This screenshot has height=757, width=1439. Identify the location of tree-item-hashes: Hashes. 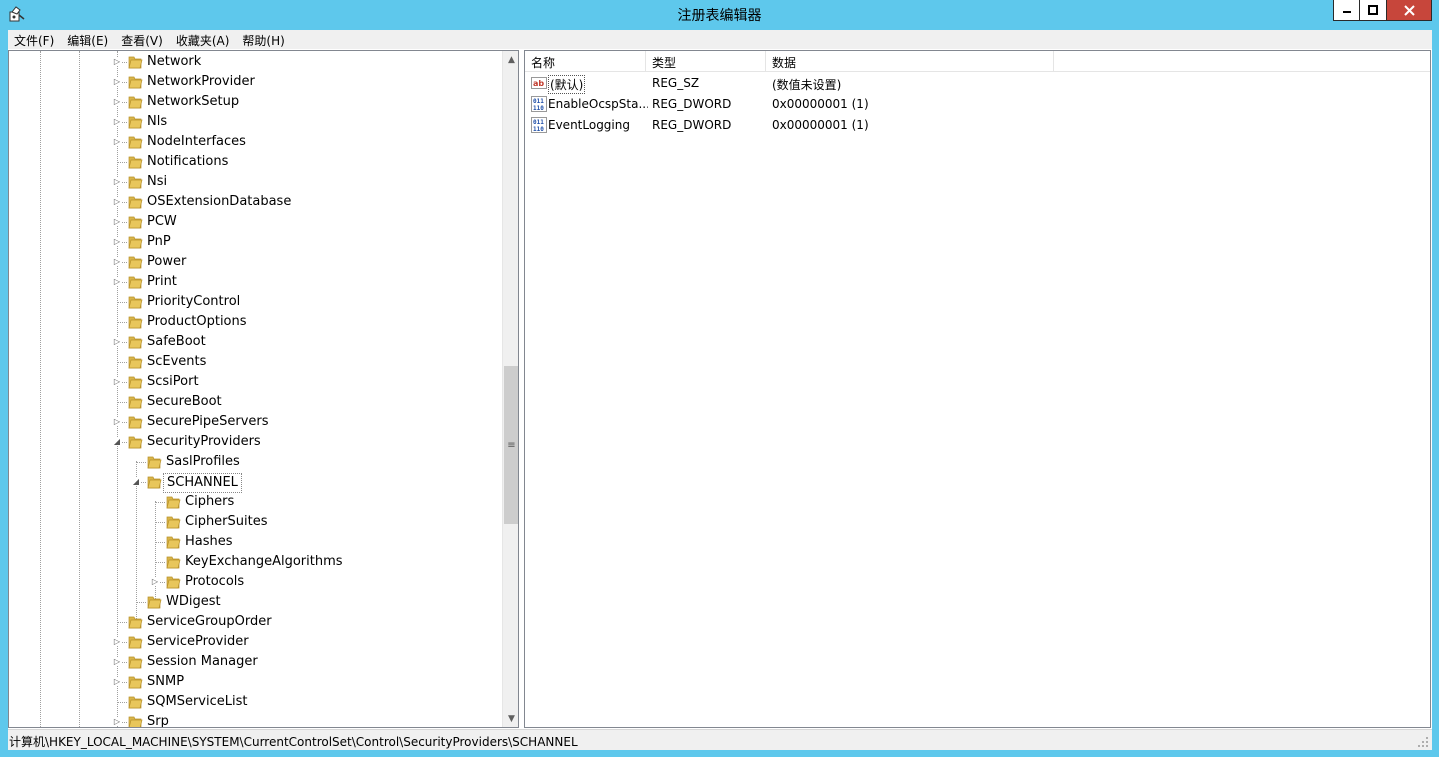
(255, 542).